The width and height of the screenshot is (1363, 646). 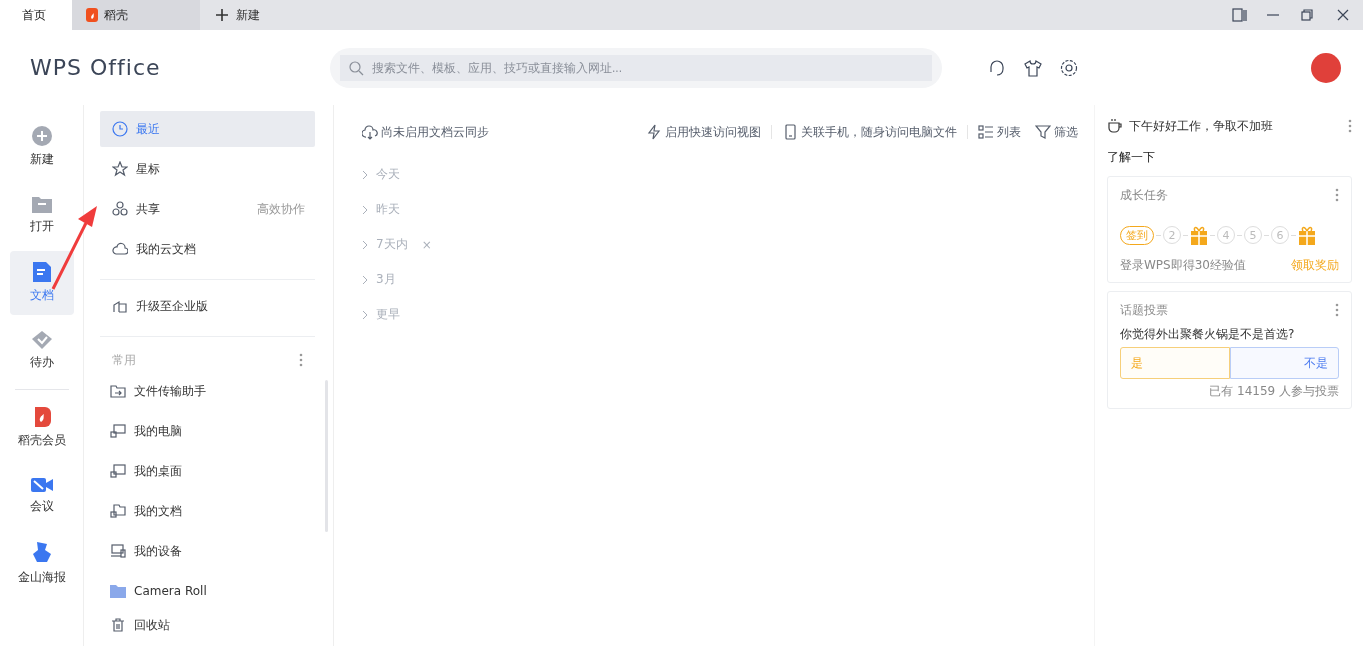 I want to click on transfer-folder-icon, so click(x=118, y=391).